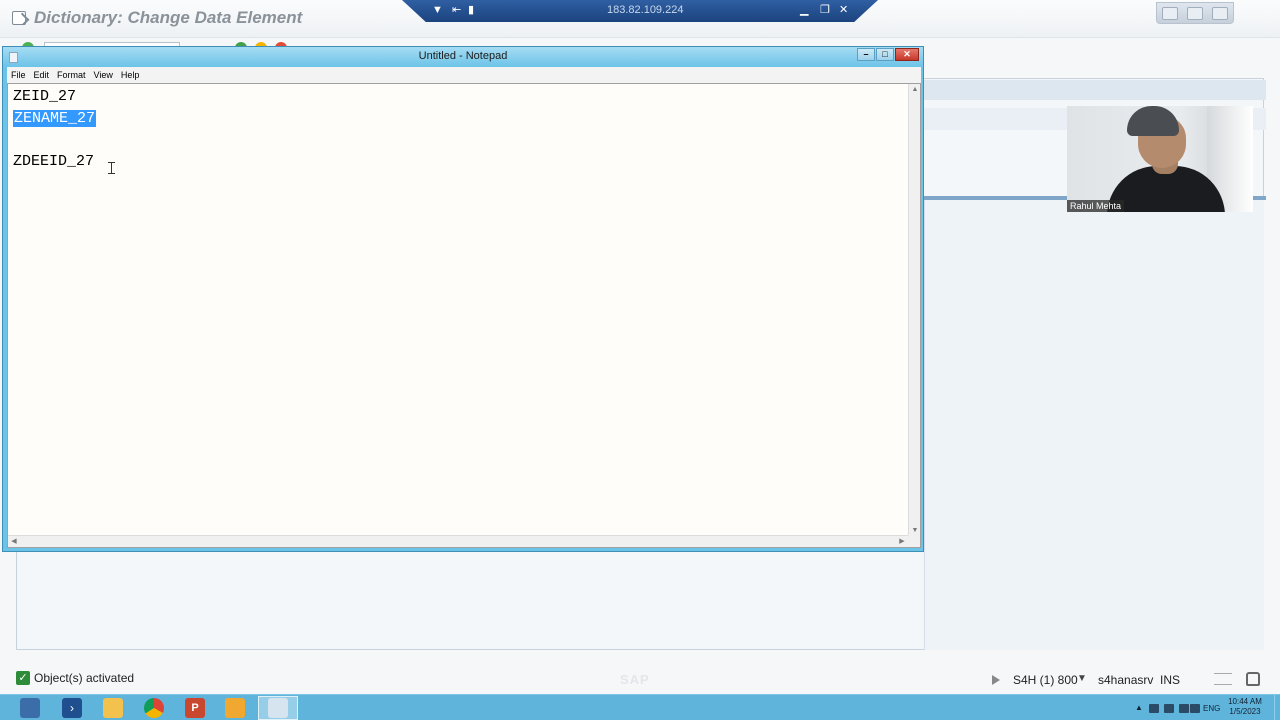  What do you see at coordinates (1211, 708) in the screenshot?
I see `input-language: ENG` at bounding box center [1211, 708].